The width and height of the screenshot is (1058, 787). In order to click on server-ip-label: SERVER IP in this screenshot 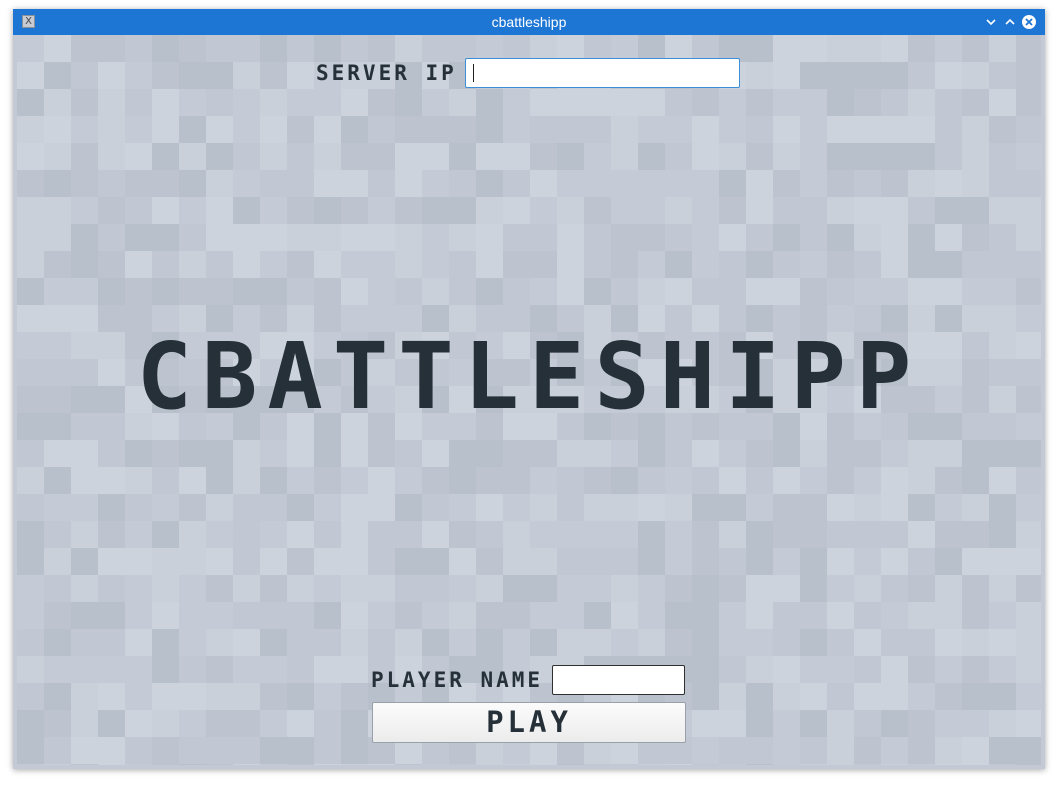, I will do `click(386, 73)`.